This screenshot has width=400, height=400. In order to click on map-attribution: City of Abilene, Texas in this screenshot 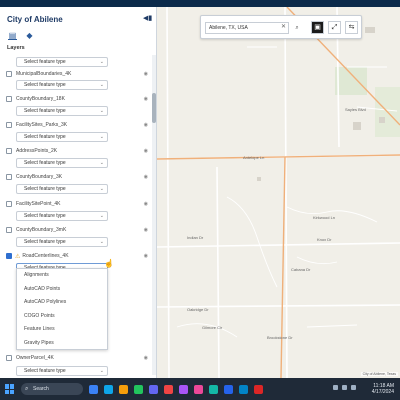, I will do `click(379, 374)`.